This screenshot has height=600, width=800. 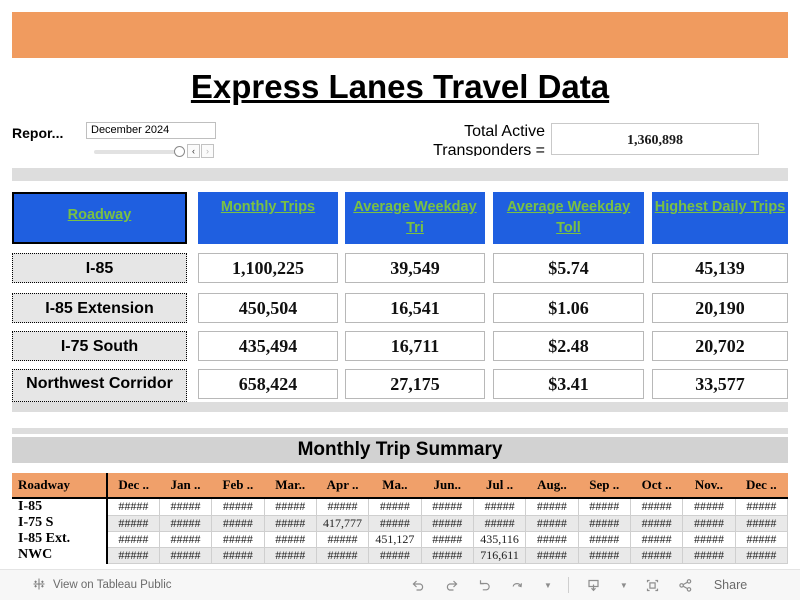 I want to click on report-month-parameter: Repor... December 2024 ‹ ›, so click(x=117, y=143).